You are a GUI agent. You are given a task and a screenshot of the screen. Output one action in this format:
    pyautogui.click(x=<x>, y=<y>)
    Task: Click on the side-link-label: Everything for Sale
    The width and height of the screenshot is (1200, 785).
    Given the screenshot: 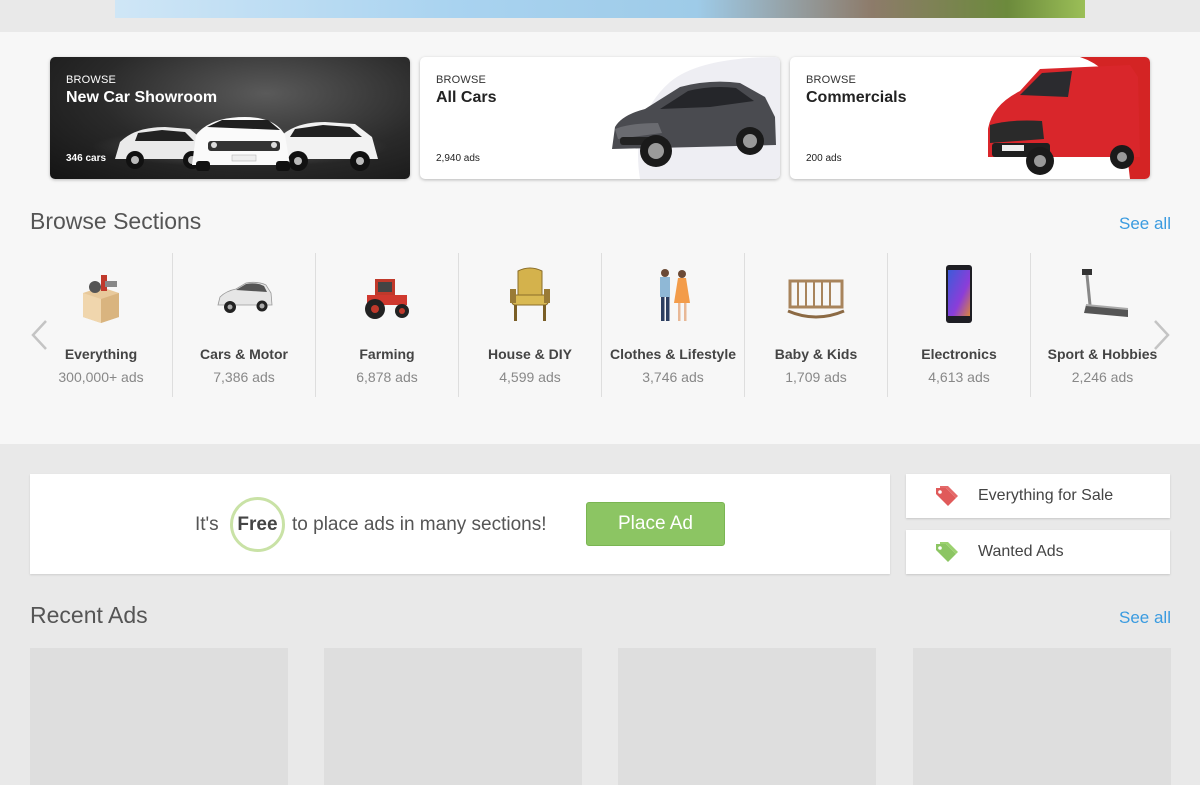 What is the action you would take?
    pyautogui.click(x=1046, y=495)
    